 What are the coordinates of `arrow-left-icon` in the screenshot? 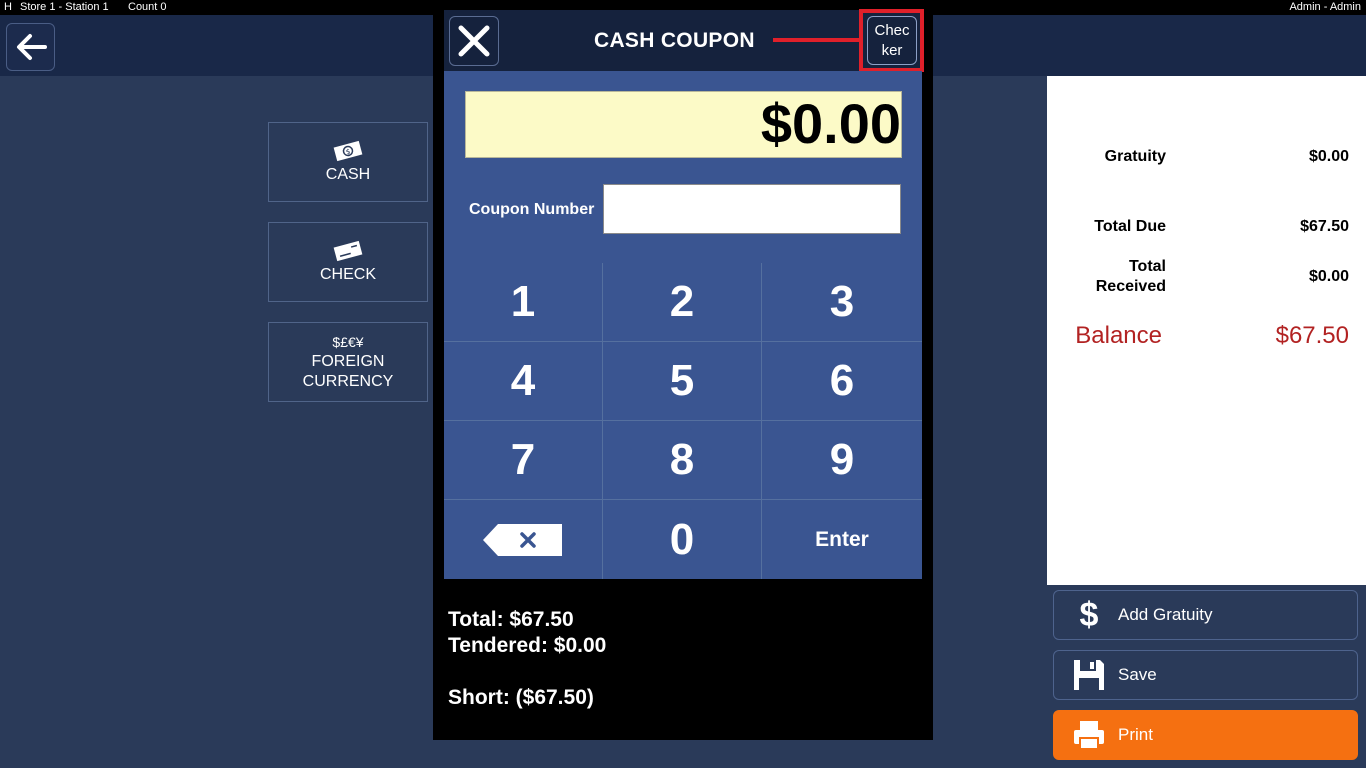 It's located at (31, 47).